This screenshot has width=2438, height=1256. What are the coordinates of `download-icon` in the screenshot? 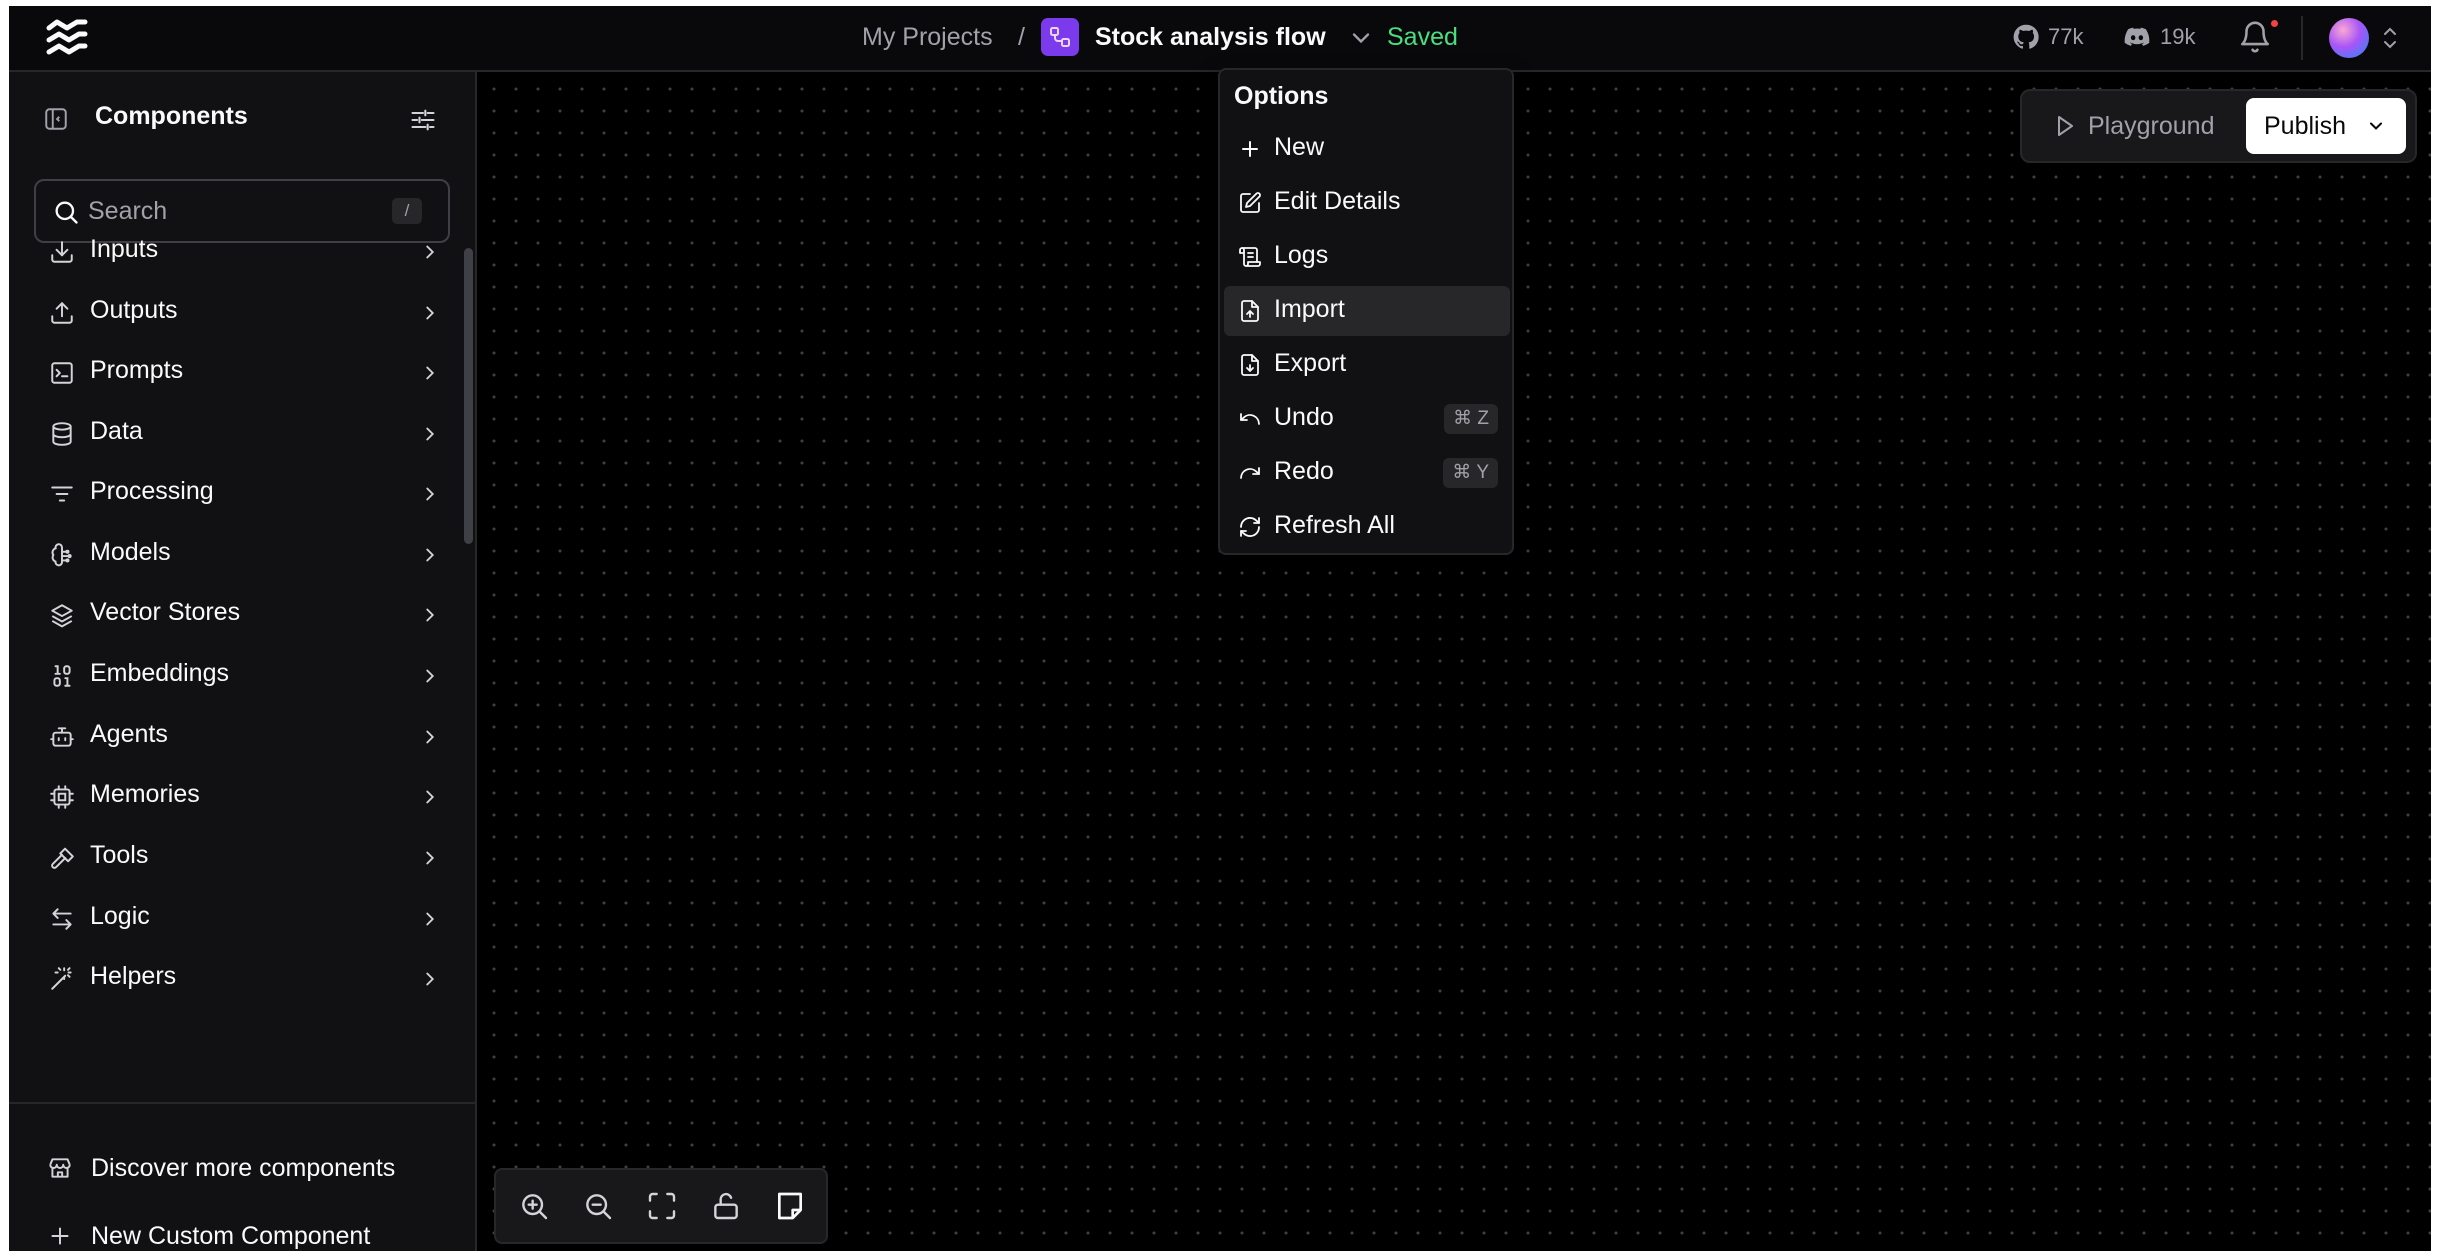 It's located at (62, 252).